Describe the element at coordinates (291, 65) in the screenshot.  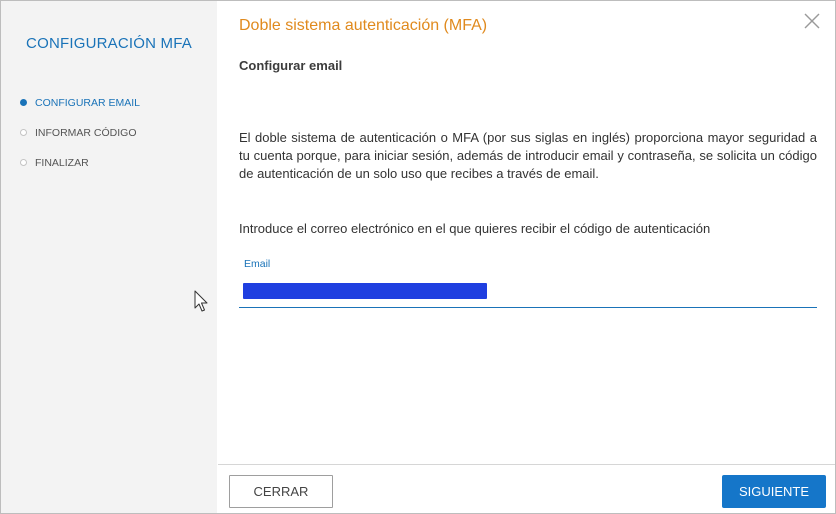
I see `section-subtitle: Configurar email` at that location.